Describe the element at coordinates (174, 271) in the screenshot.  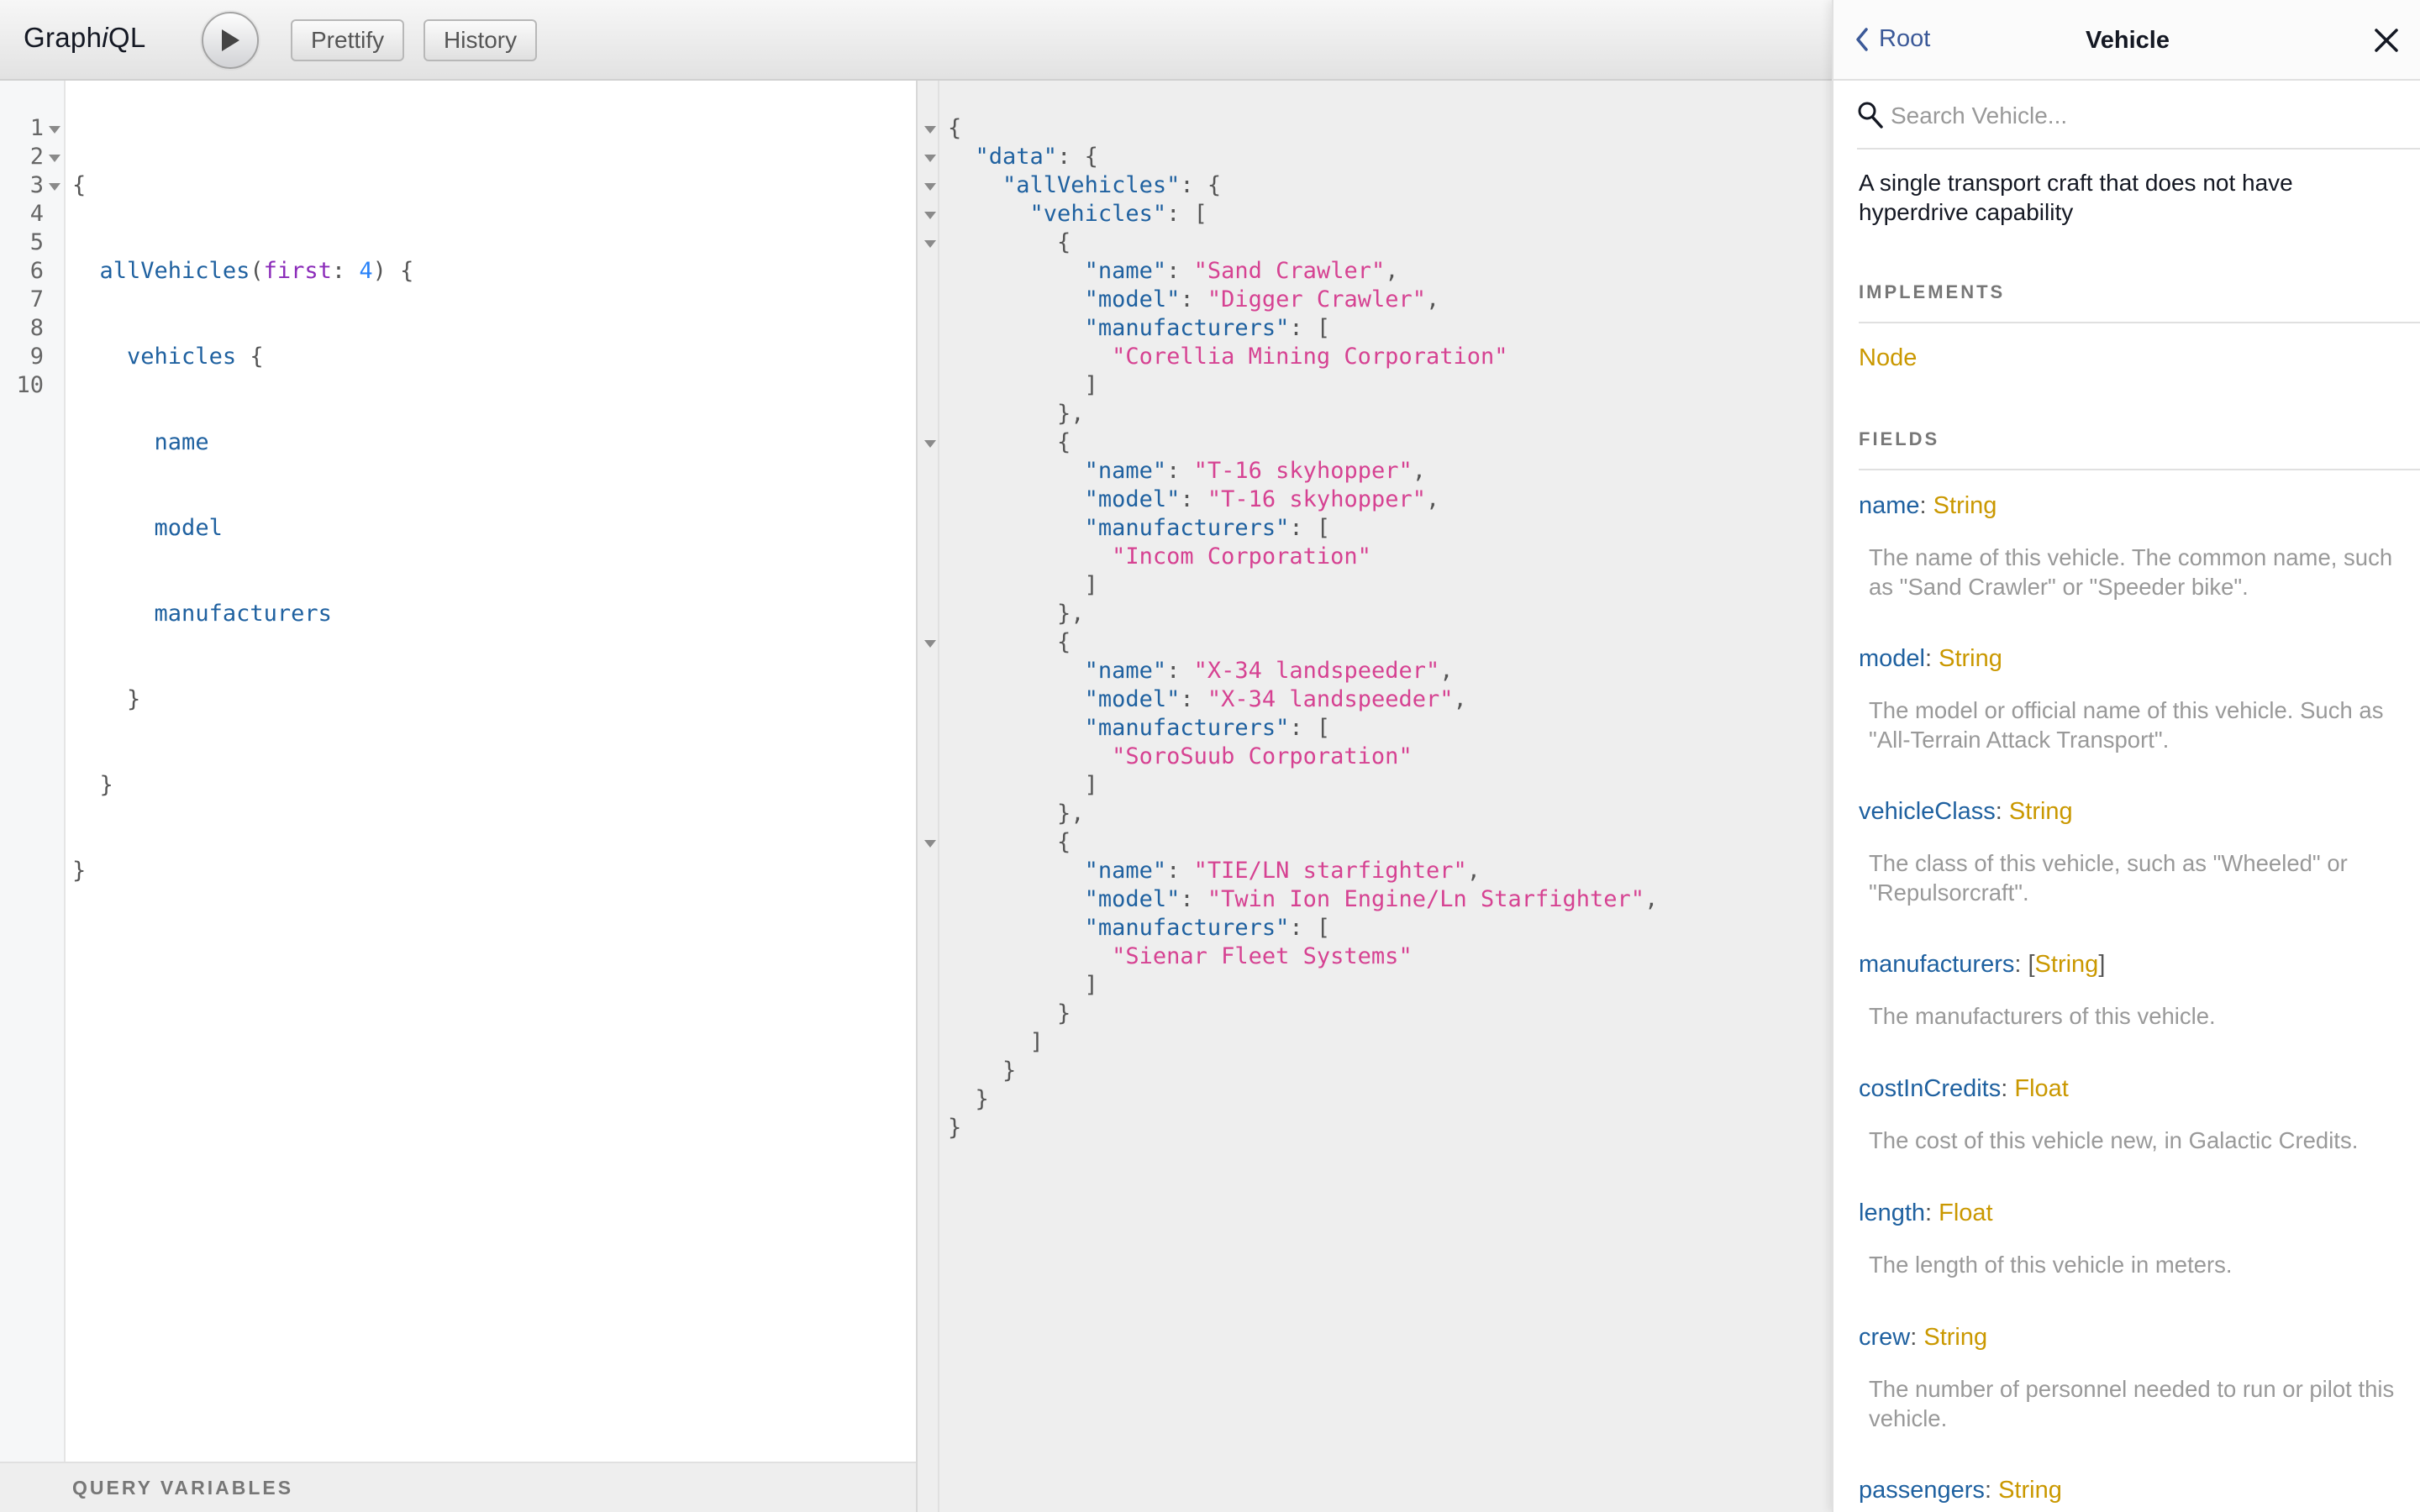
I see `code-token: allVehicles` at that location.